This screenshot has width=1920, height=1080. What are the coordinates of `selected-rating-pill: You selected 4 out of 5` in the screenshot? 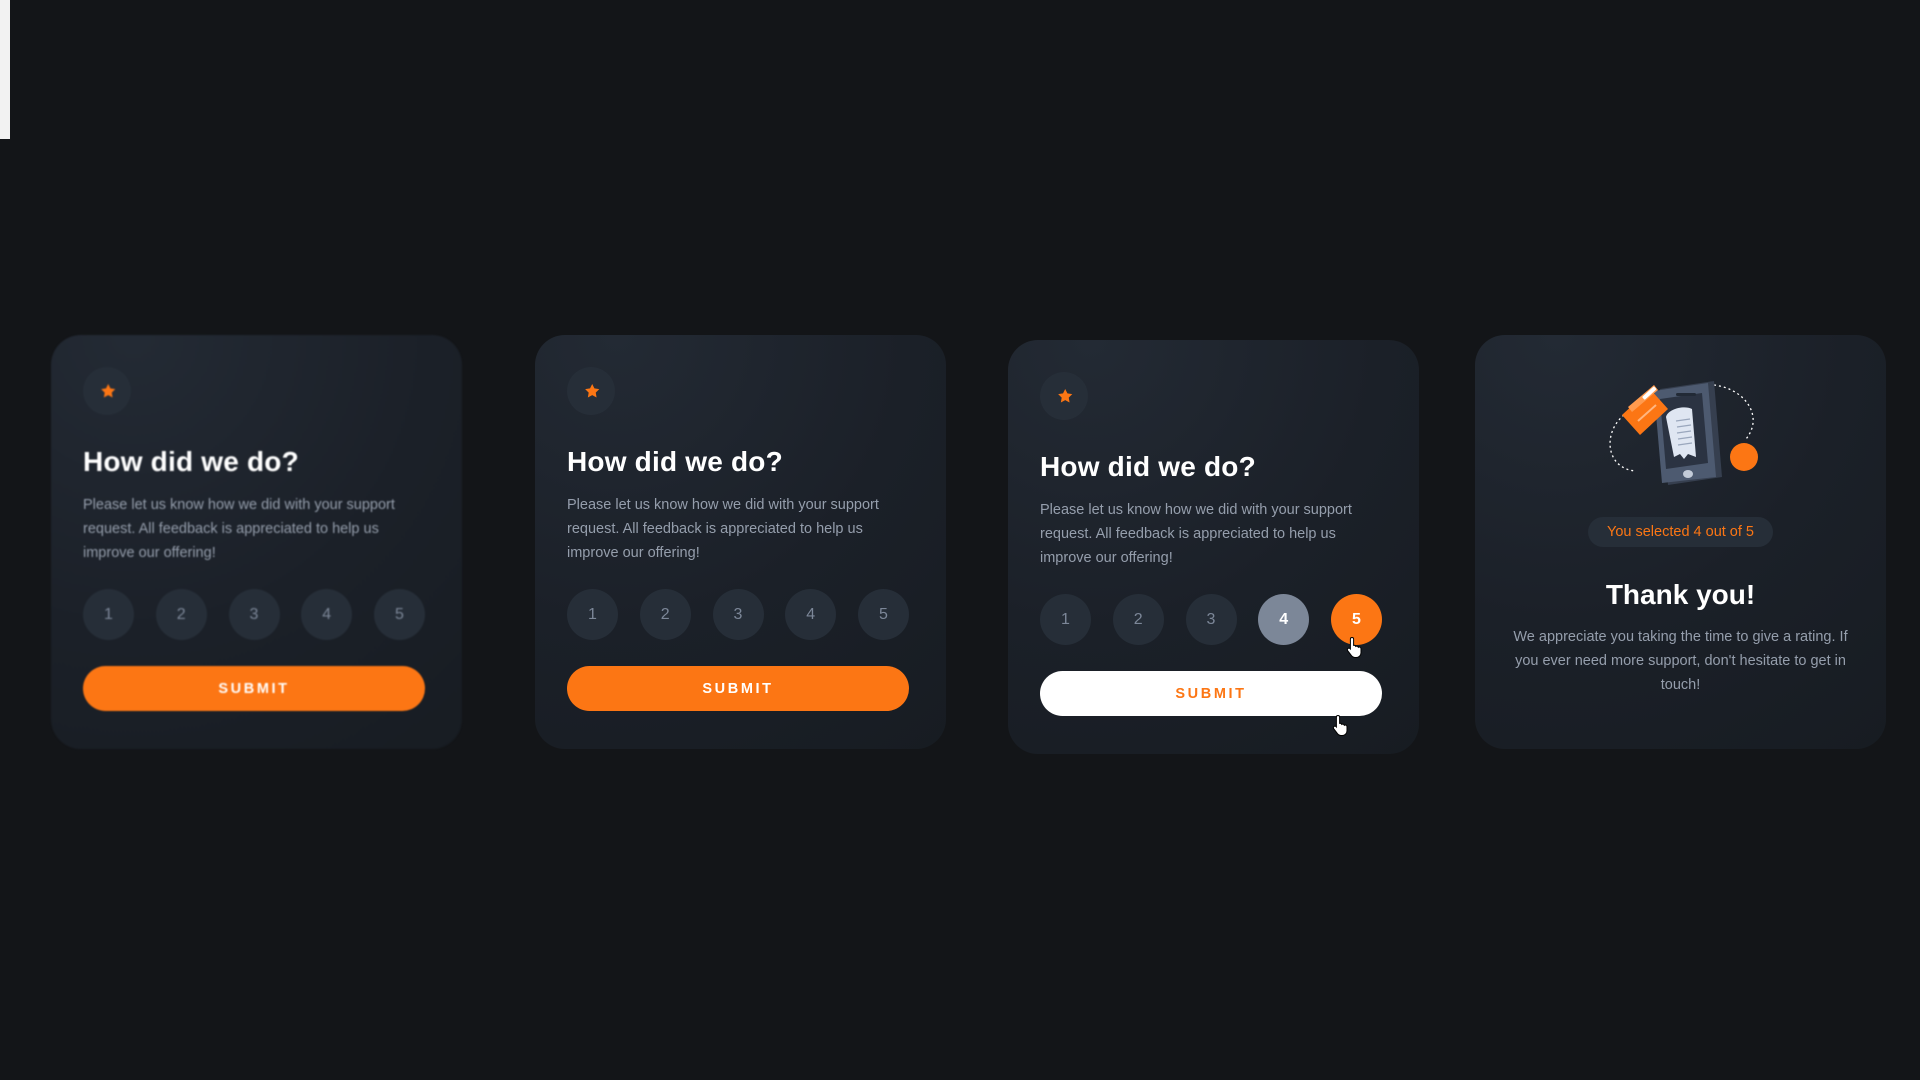 It's located at (1680, 532).